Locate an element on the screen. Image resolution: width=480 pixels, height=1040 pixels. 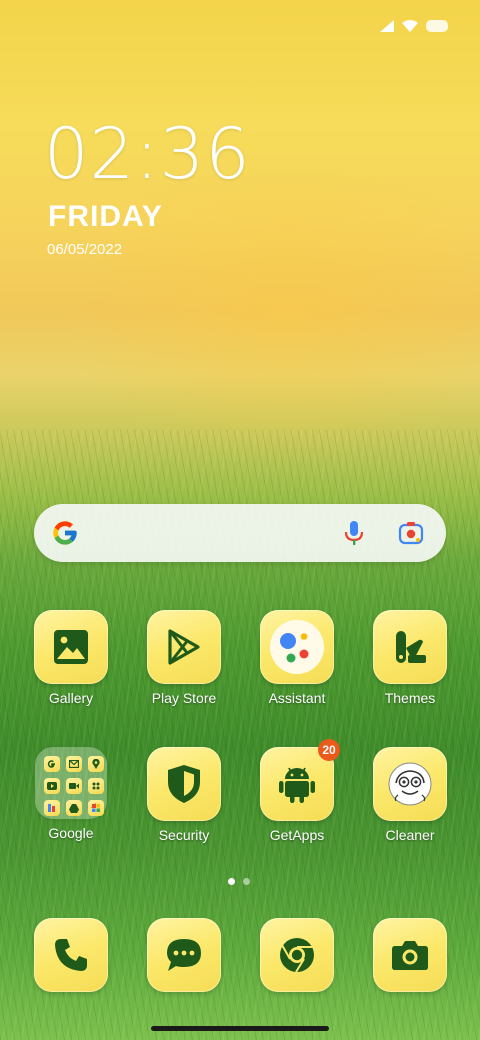
cleaner-tile is located at coordinates (410, 784).